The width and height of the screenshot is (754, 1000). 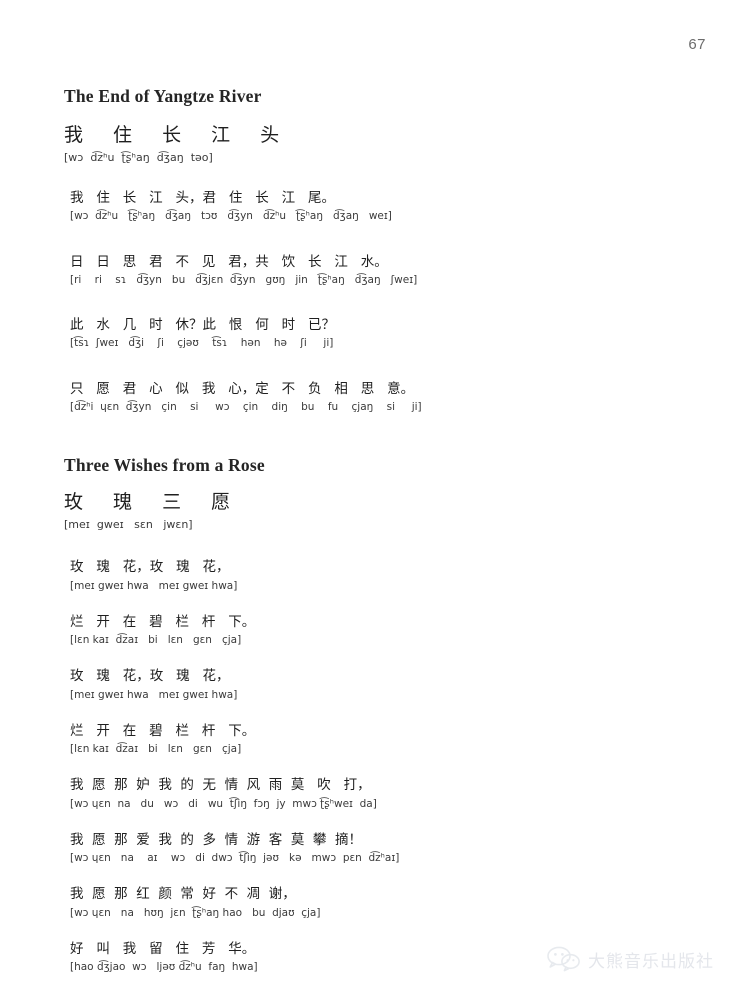 What do you see at coordinates (697, 44) in the screenshot?
I see `page-number: 67` at bounding box center [697, 44].